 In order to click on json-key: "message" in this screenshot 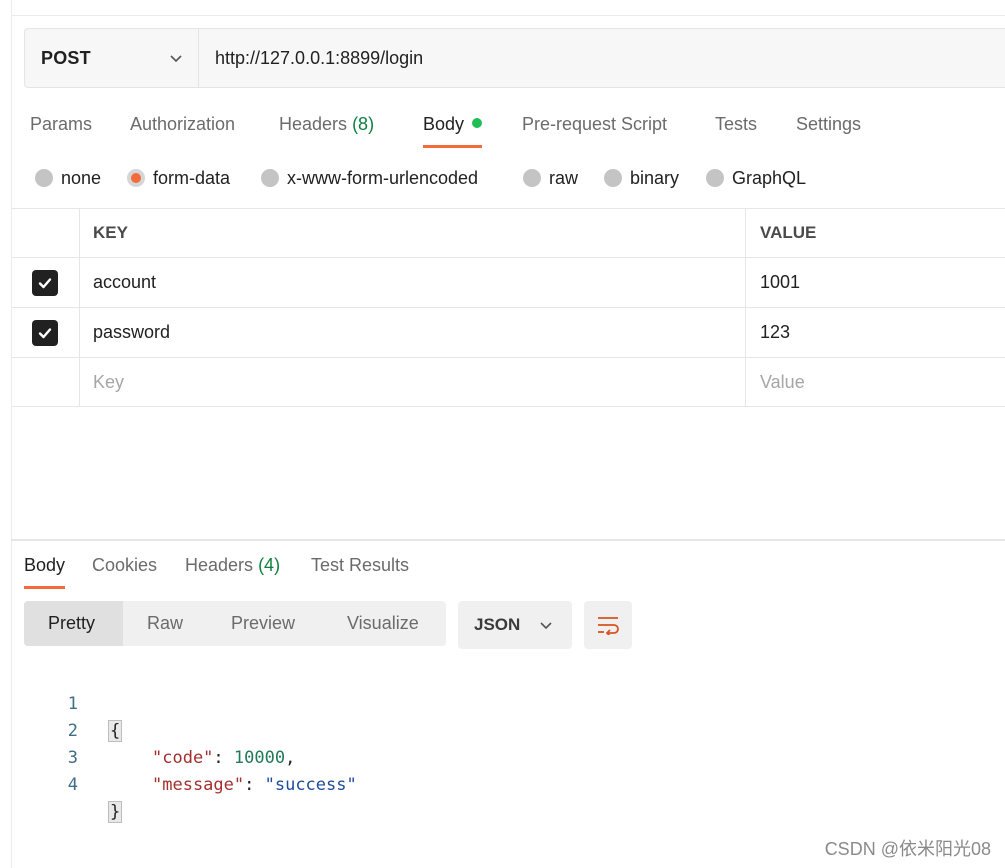, I will do `click(198, 785)`.